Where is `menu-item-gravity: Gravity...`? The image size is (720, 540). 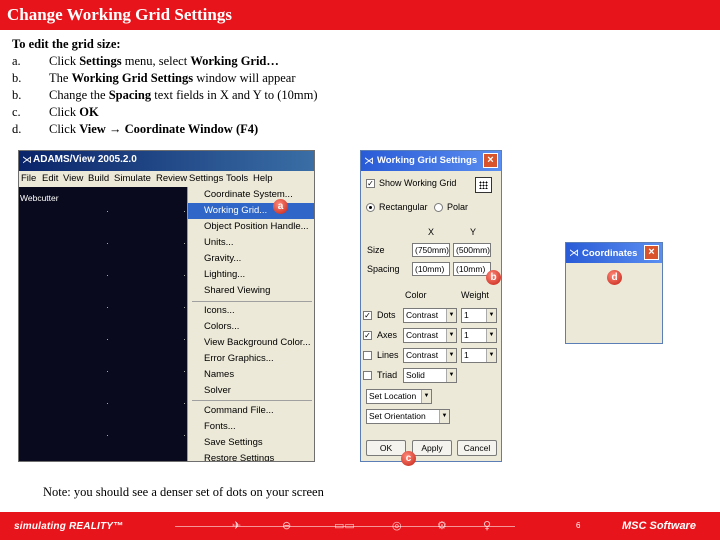 menu-item-gravity: Gravity... is located at coordinates (251, 259).